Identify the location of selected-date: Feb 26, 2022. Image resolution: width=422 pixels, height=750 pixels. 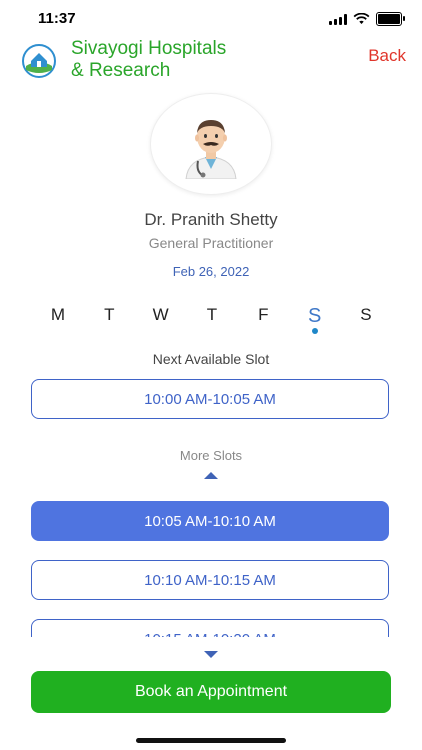
(211, 271).